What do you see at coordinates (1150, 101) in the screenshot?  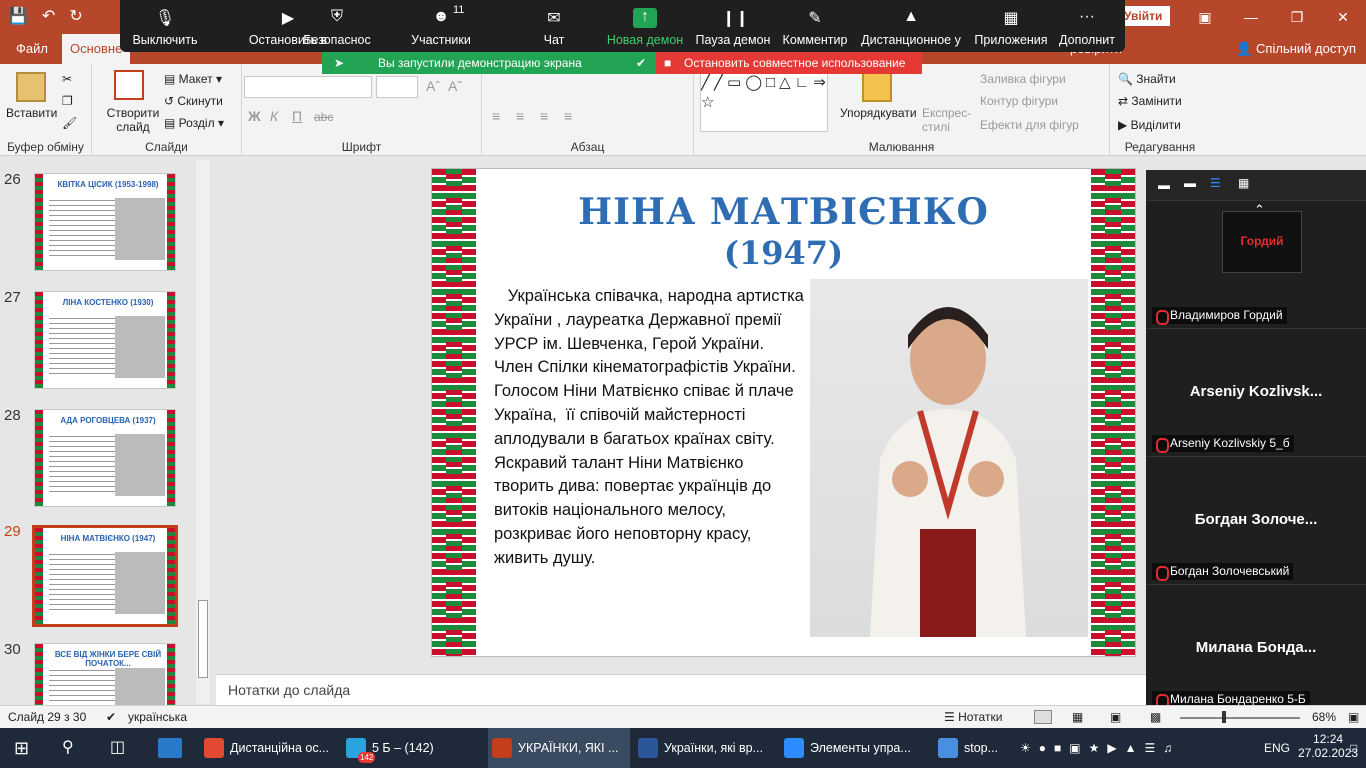 I see `replace-button: ⇄ Замінити` at bounding box center [1150, 101].